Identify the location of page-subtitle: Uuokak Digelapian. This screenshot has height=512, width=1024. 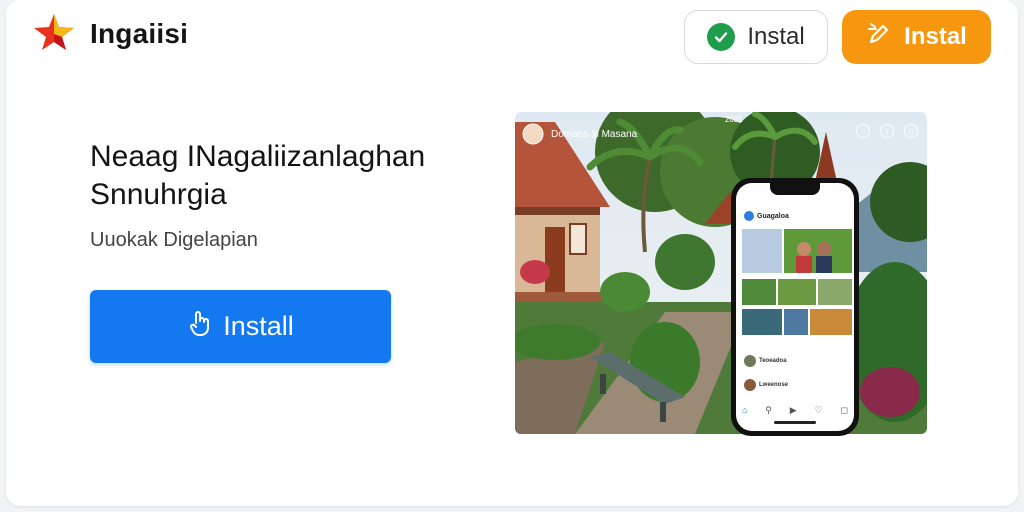
(174, 240).